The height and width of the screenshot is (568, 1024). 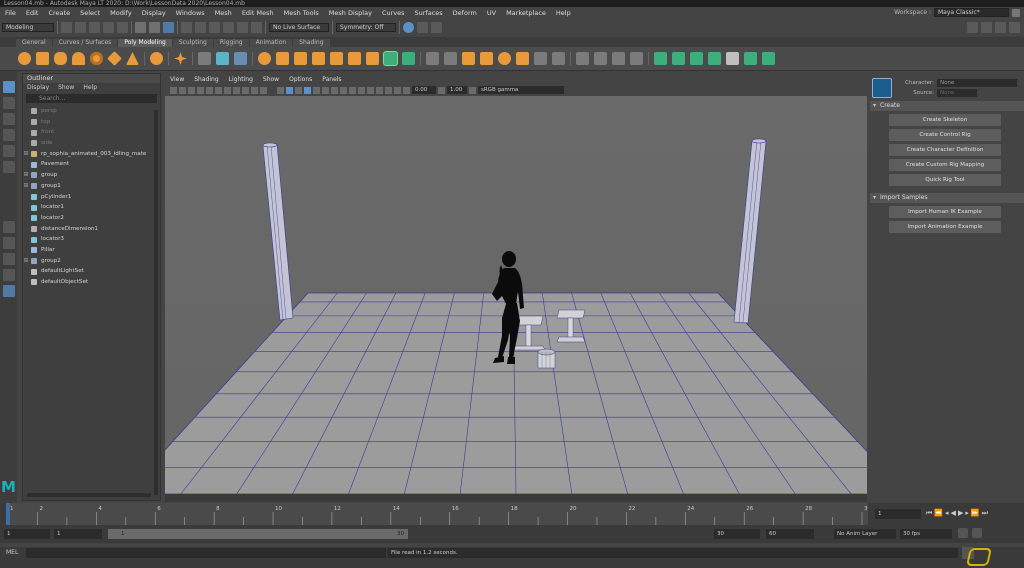 What do you see at coordinates (953, 513) in the screenshot?
I see `play-backward-icon: ◀` at bounding box center [953, 513].